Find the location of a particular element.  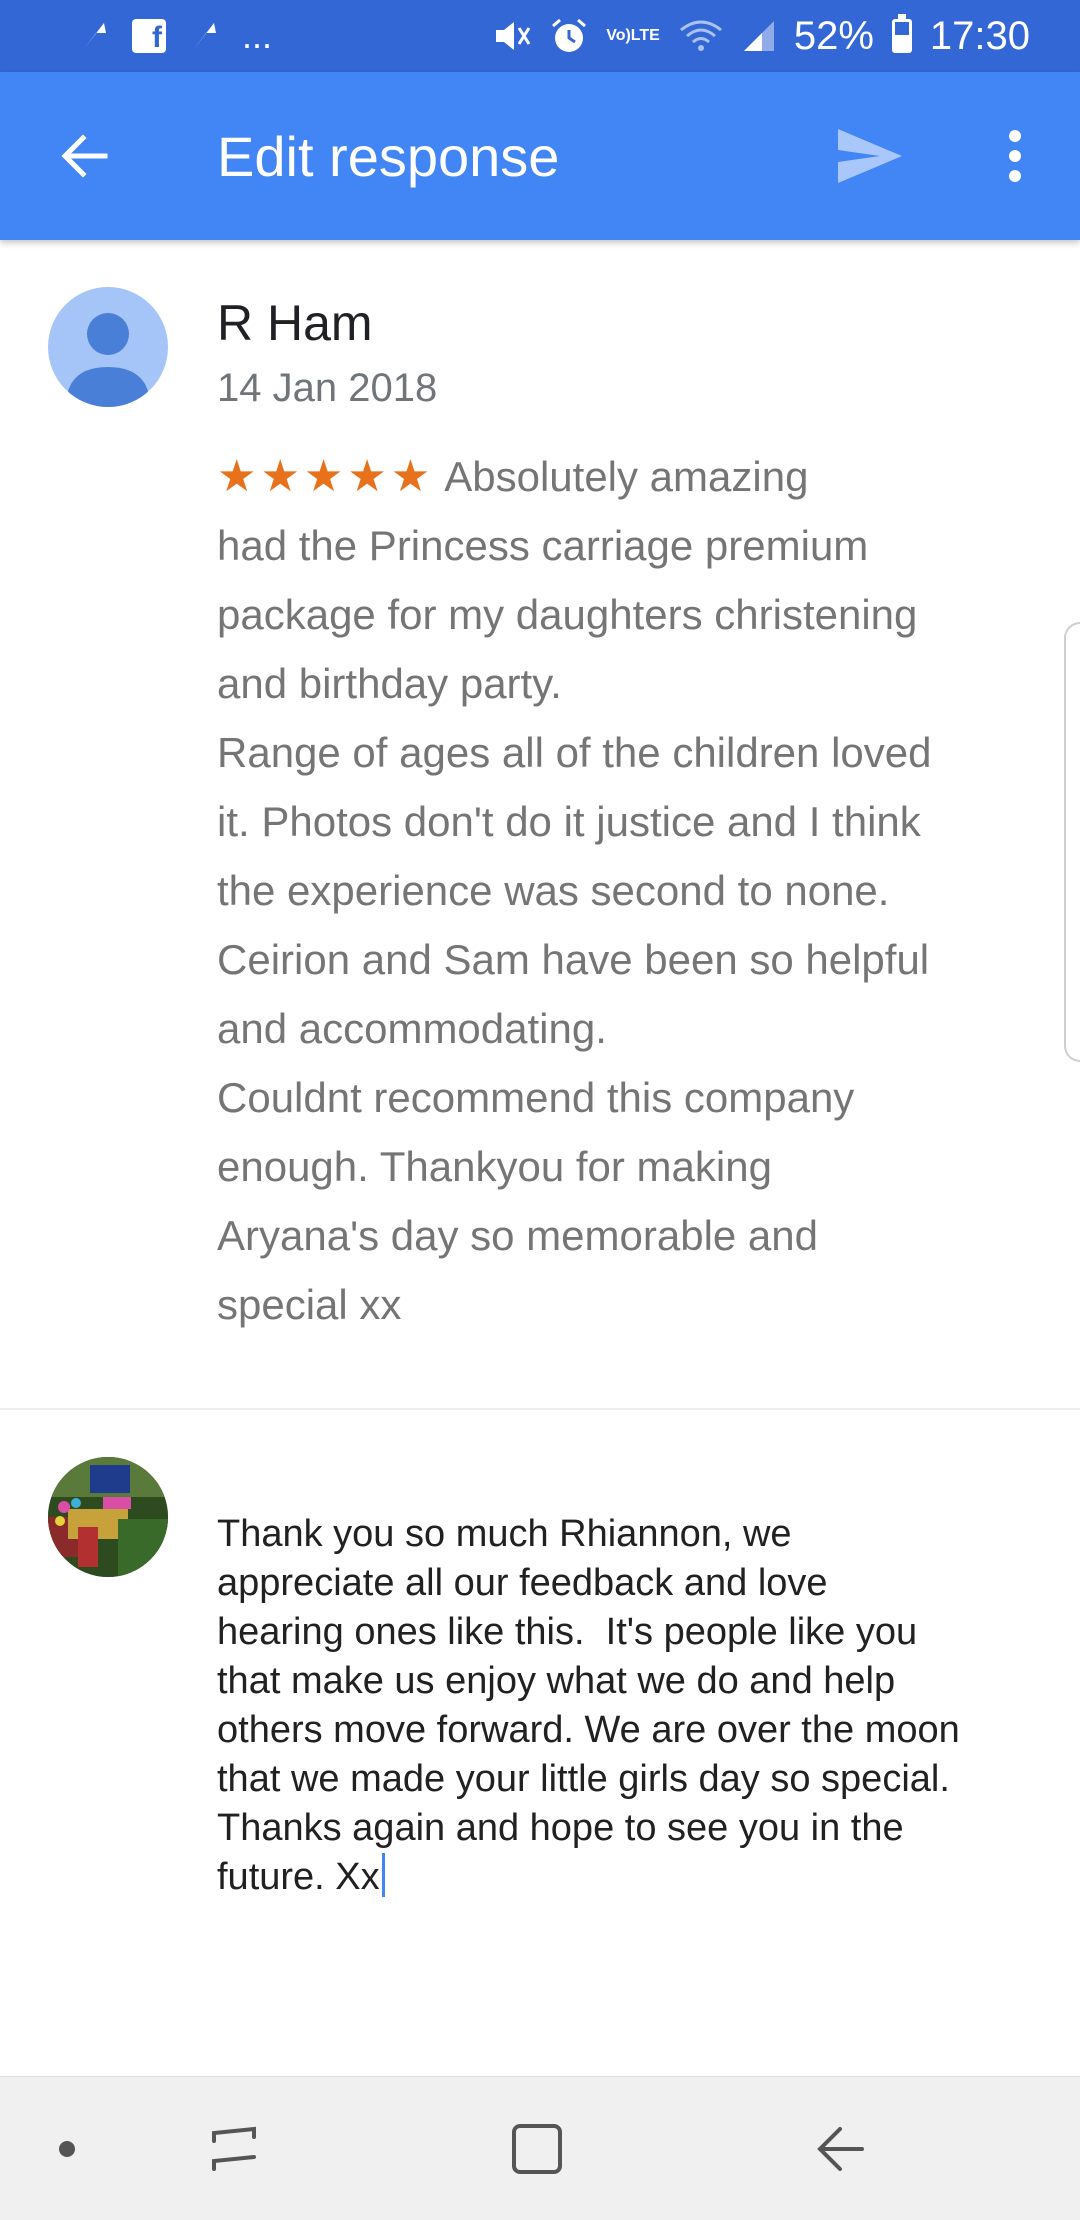

alarm-icon is located at coordinates (569, 36).